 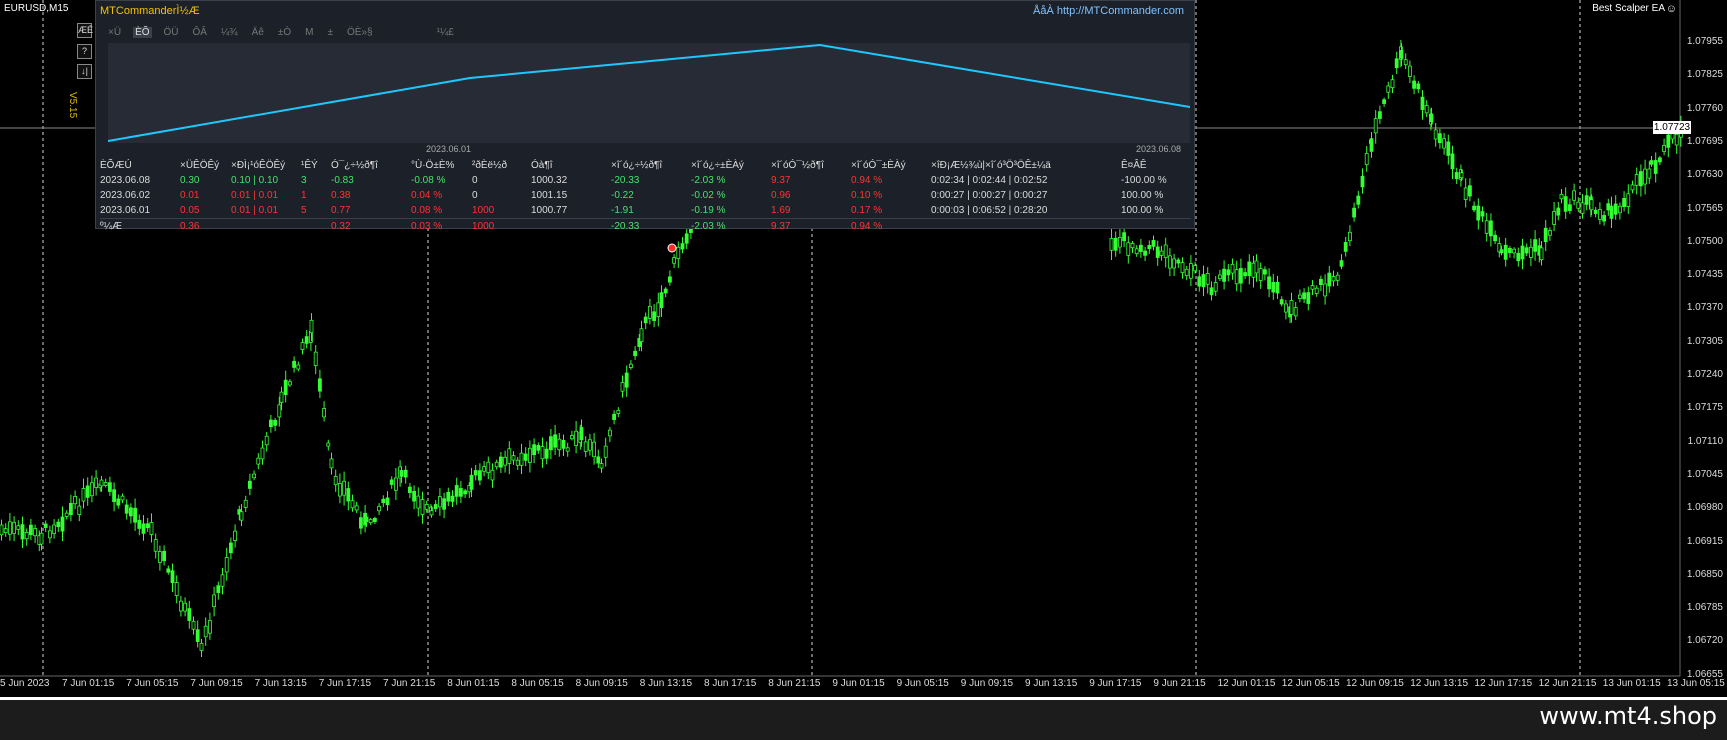 I want to click on trade-marker-icon, so click(x=672, y=248).